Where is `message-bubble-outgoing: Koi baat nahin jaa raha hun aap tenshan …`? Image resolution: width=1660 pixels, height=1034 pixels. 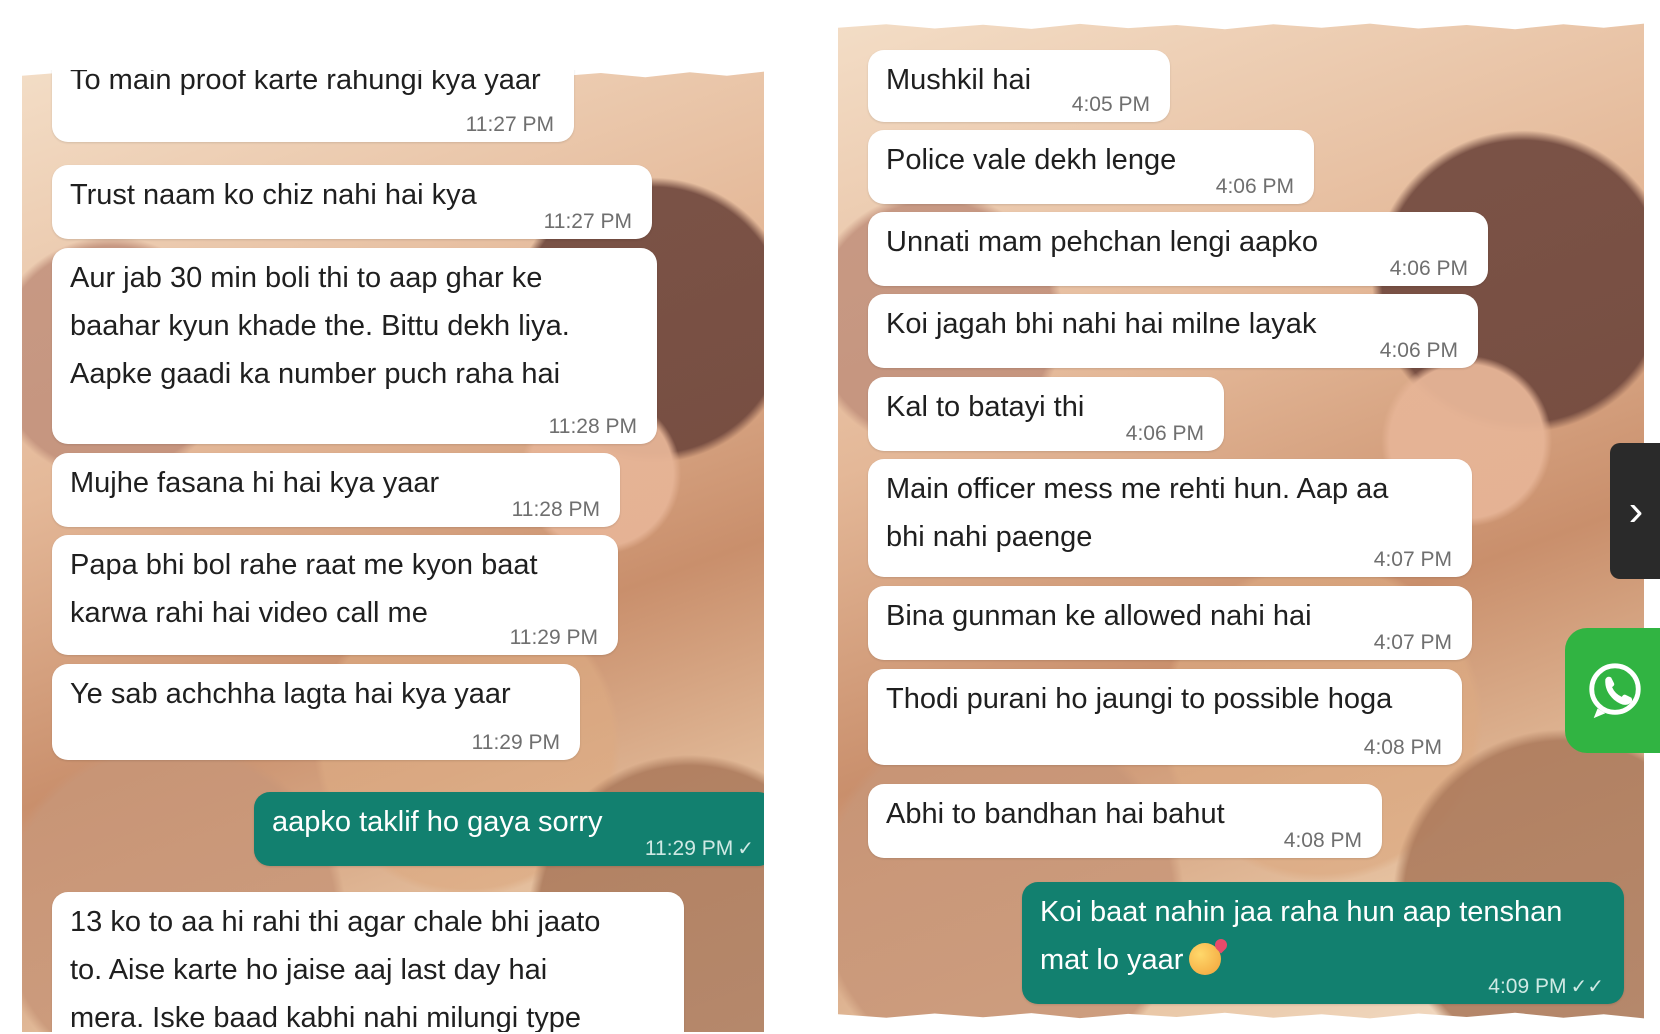 message-bubble-outgoing: Koi baat nahin jaa raha hun aap tenshan … is located at coordinates (1323, 943).